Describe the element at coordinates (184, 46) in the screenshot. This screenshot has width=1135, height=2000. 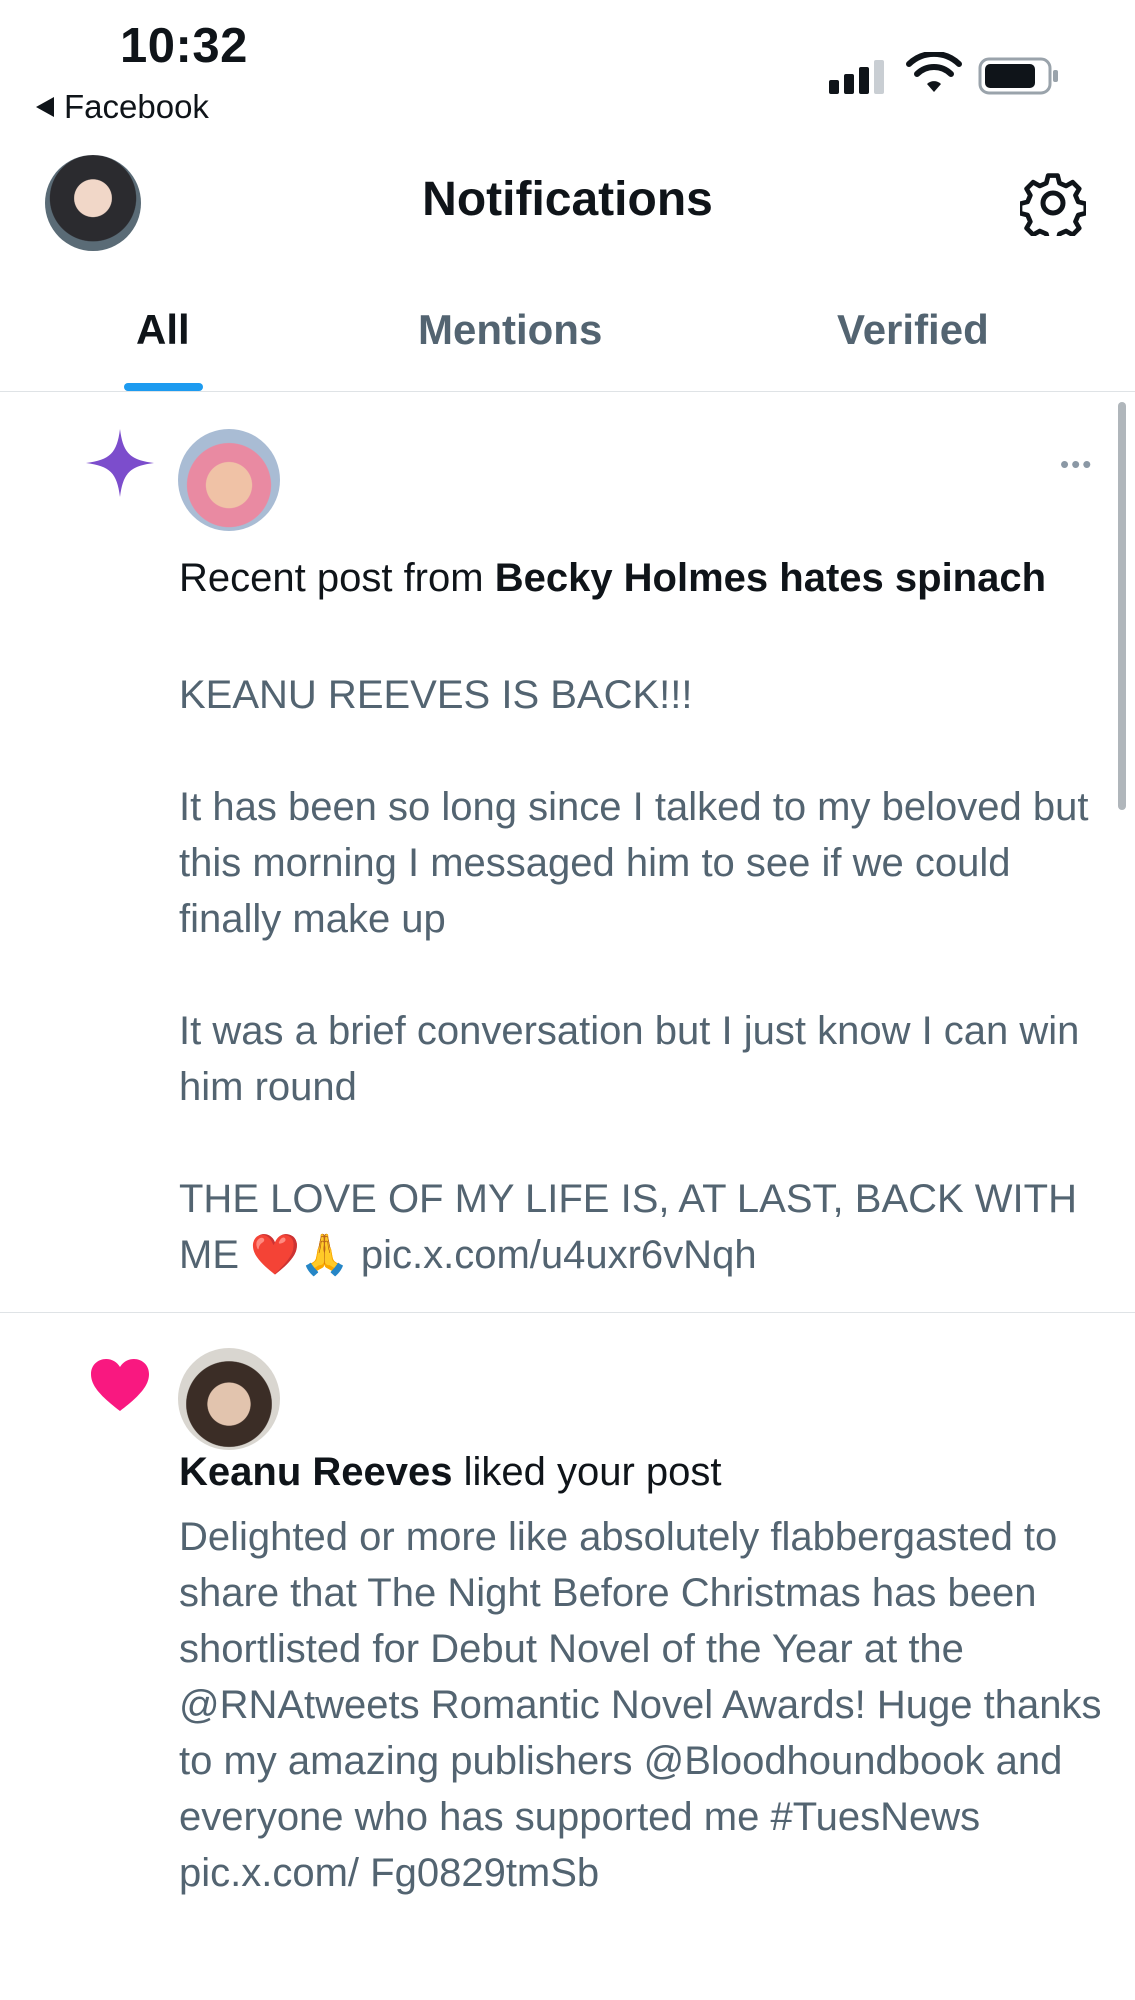
I see `status-time: 10:32` at that location.